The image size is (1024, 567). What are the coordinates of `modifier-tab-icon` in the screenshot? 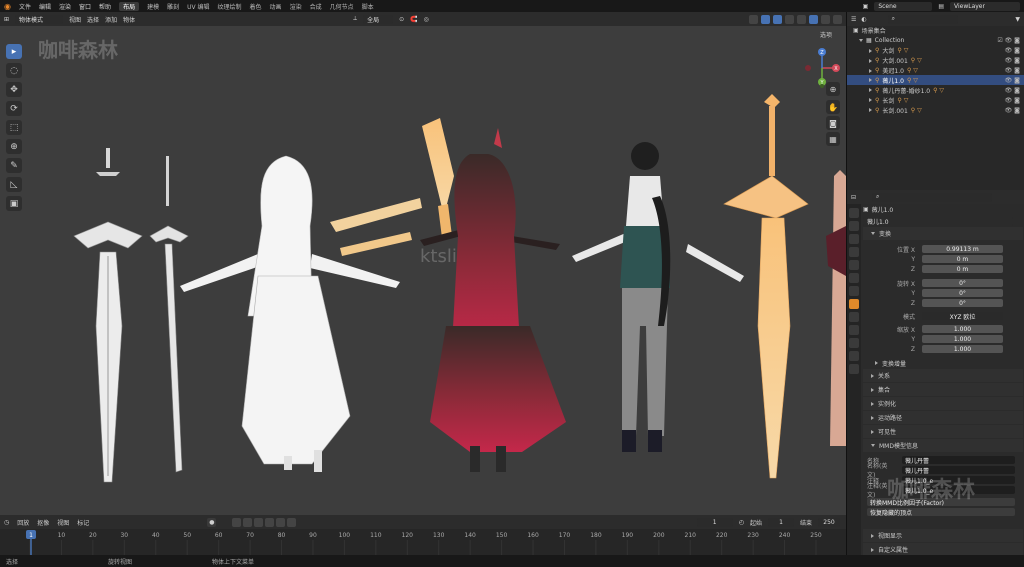 It's located at (854, 317).